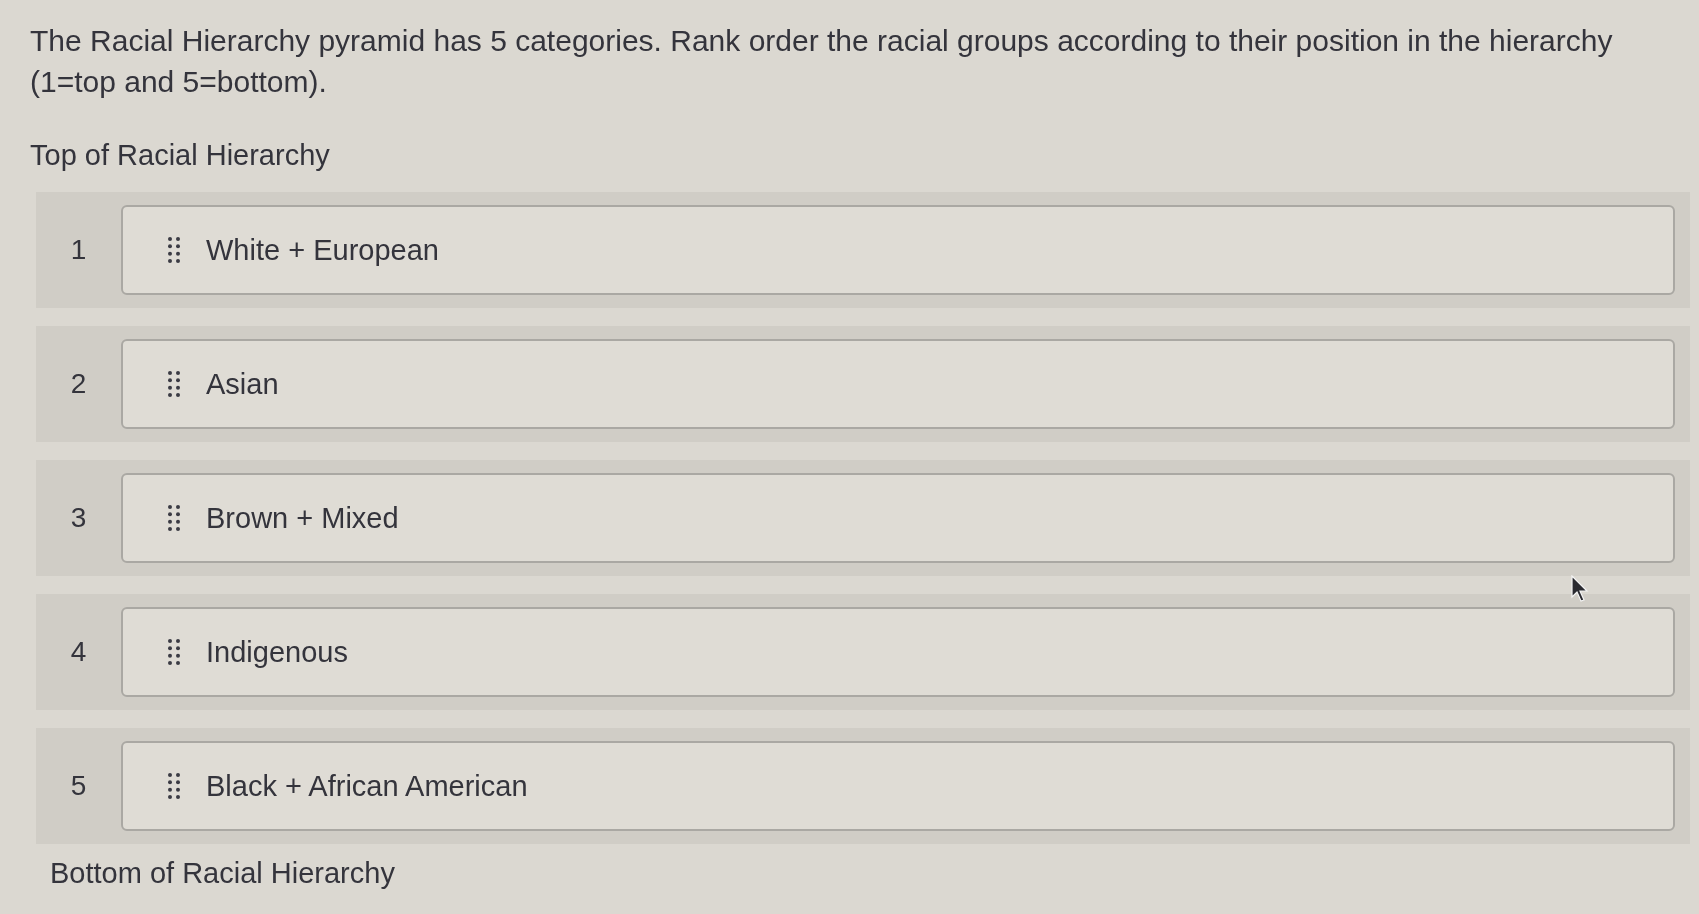 This screenshot has width=1699, height=914. What do you see at coordinates (78, 518) in the screenshot?
I see `rank-number: 3` at bounding box center [78, 518].